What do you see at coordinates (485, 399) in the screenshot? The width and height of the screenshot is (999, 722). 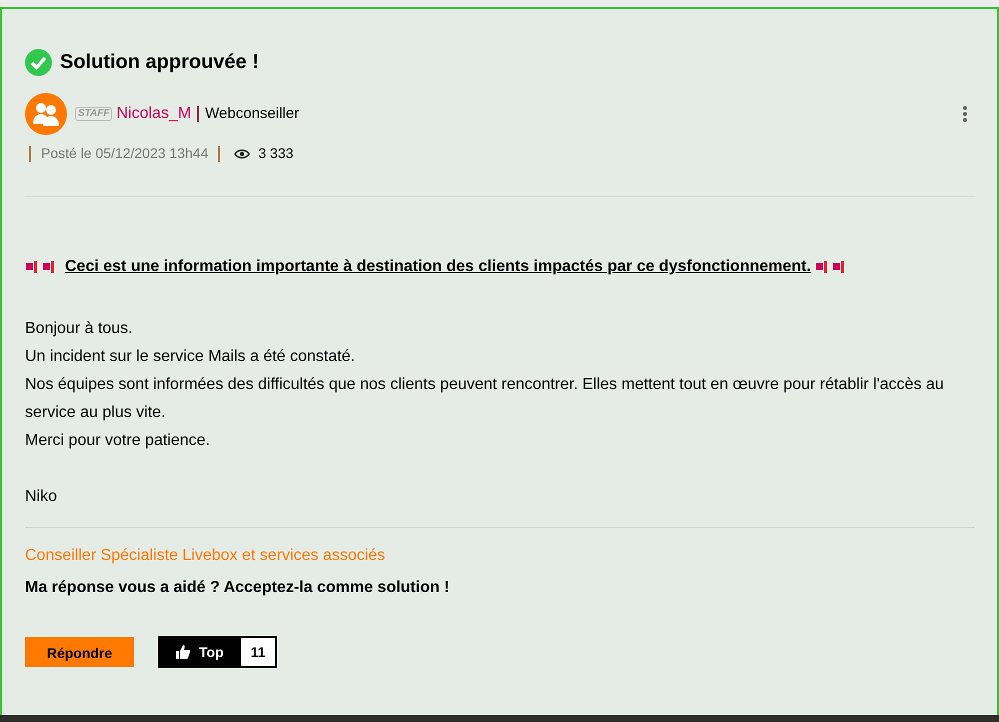 I see `body-paragraph: Nos équipes sont informées des difficultés que nos clients peuvent rencontrer. Elles mettent tout en œuvre pour rétablir l'accès au service au plus vite.` at bounding box center [485, 399].